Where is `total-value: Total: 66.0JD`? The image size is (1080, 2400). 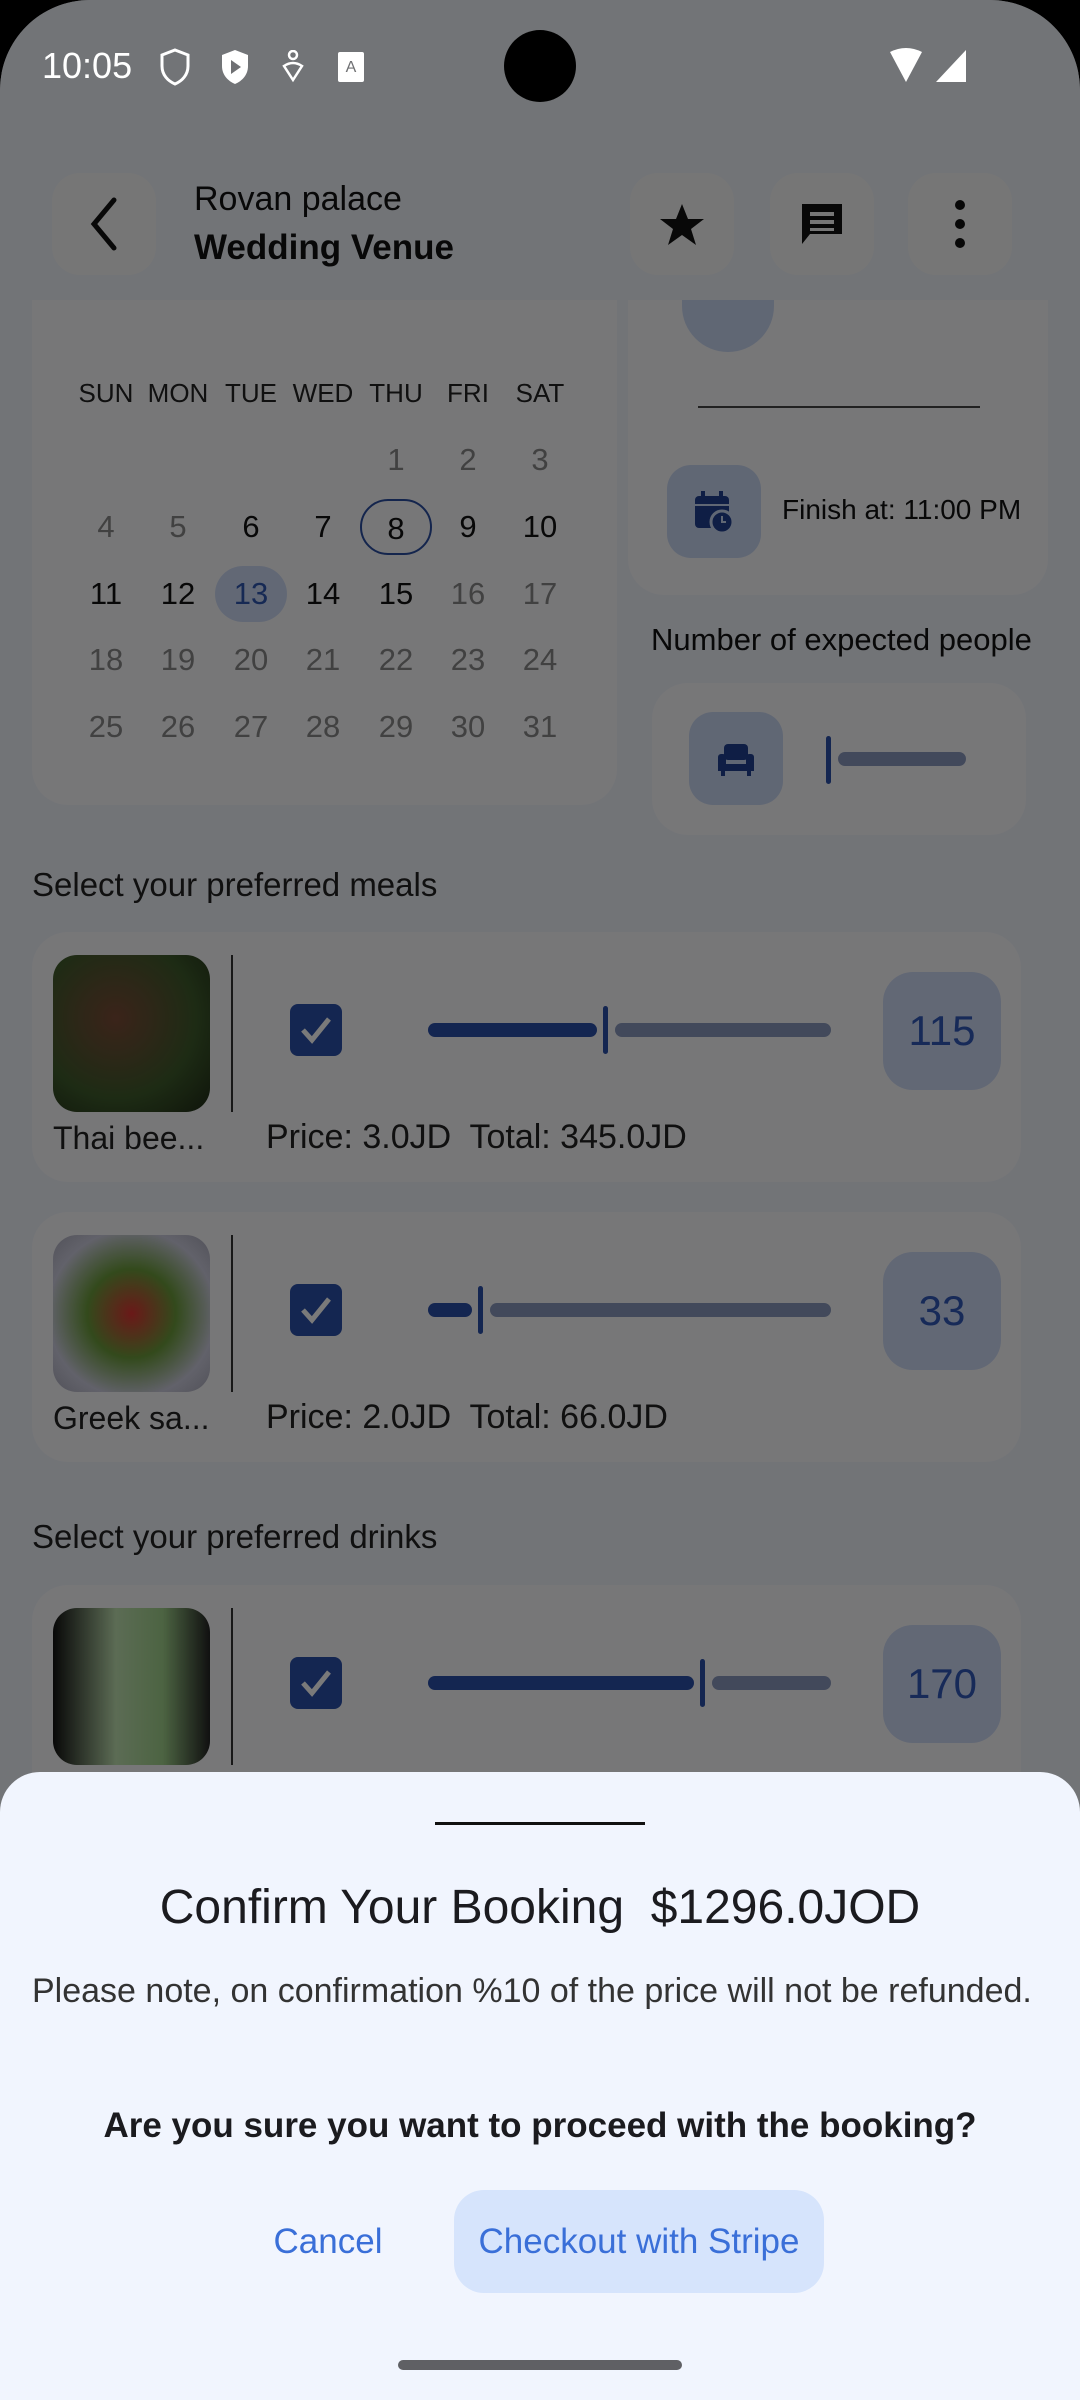
total-value: Total: 66.0JD is located at coordinates (568, 1417).